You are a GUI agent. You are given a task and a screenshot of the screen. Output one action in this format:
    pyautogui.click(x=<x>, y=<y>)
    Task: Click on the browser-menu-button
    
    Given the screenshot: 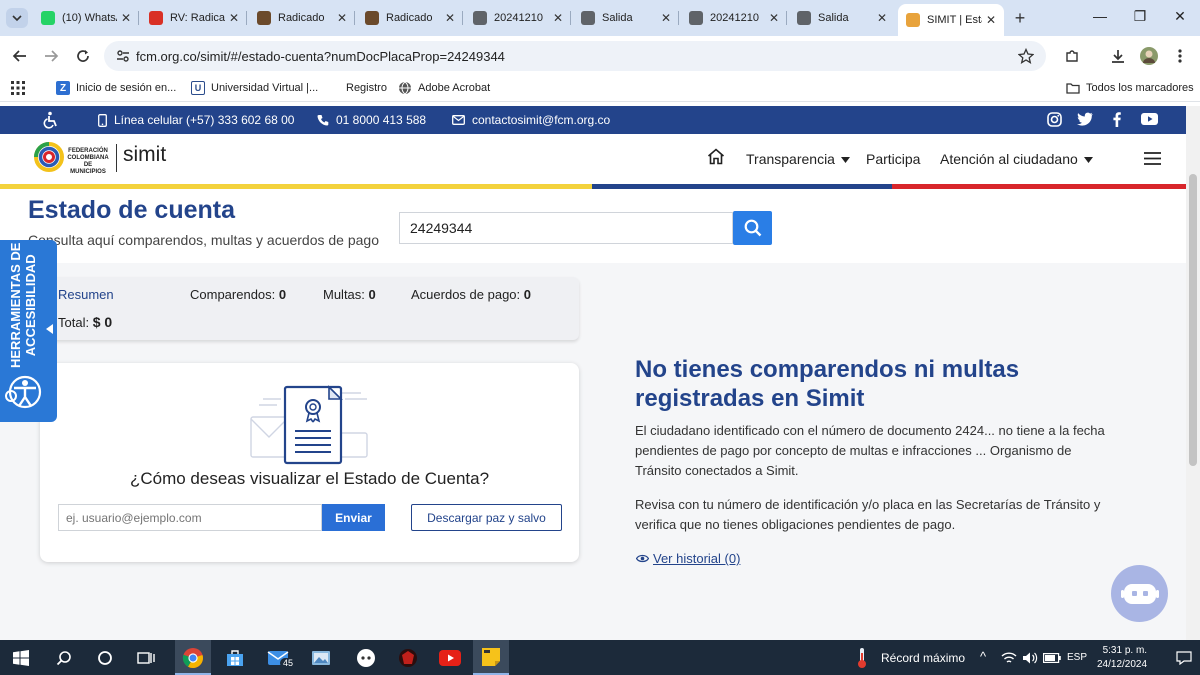 What is the action you would take?
    pyautogui.click(x=1180, y=56)
    